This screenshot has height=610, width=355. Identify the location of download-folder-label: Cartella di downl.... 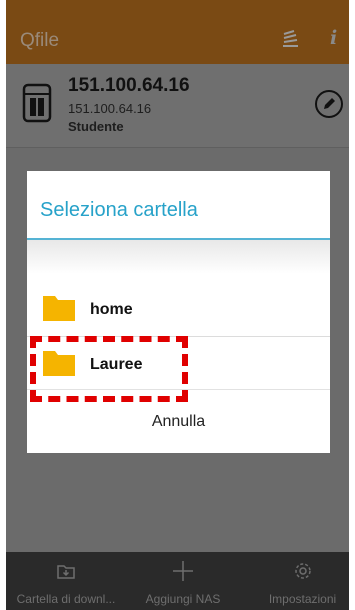
(66, 599).